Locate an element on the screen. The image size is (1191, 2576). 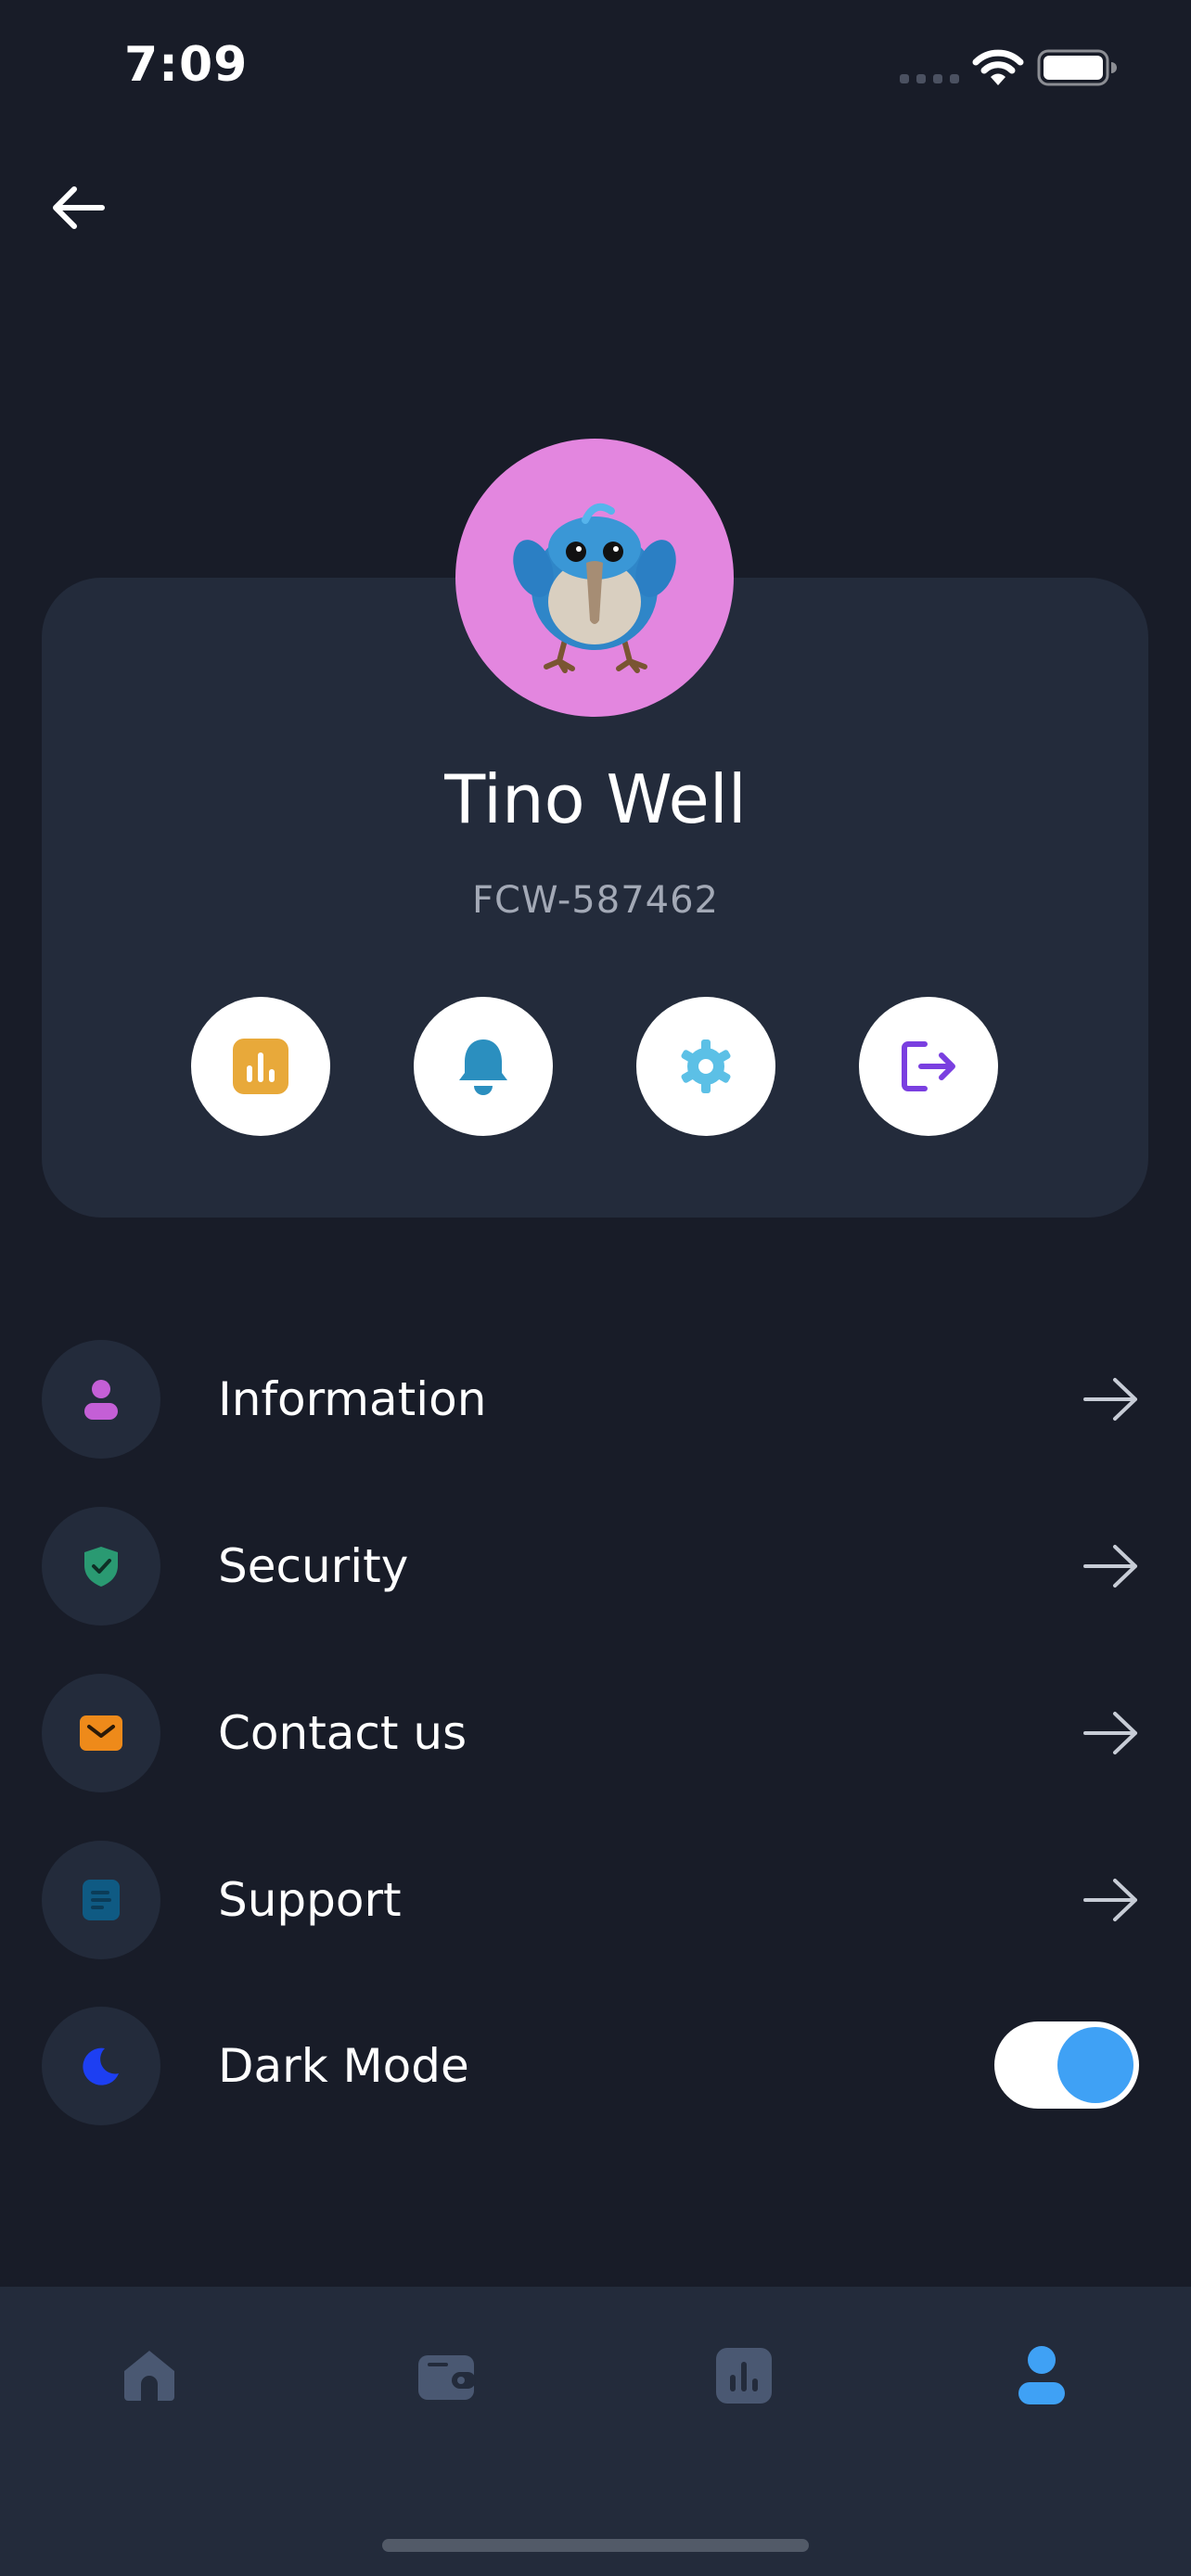
tab-bar is located at coordinates (595, 2432).